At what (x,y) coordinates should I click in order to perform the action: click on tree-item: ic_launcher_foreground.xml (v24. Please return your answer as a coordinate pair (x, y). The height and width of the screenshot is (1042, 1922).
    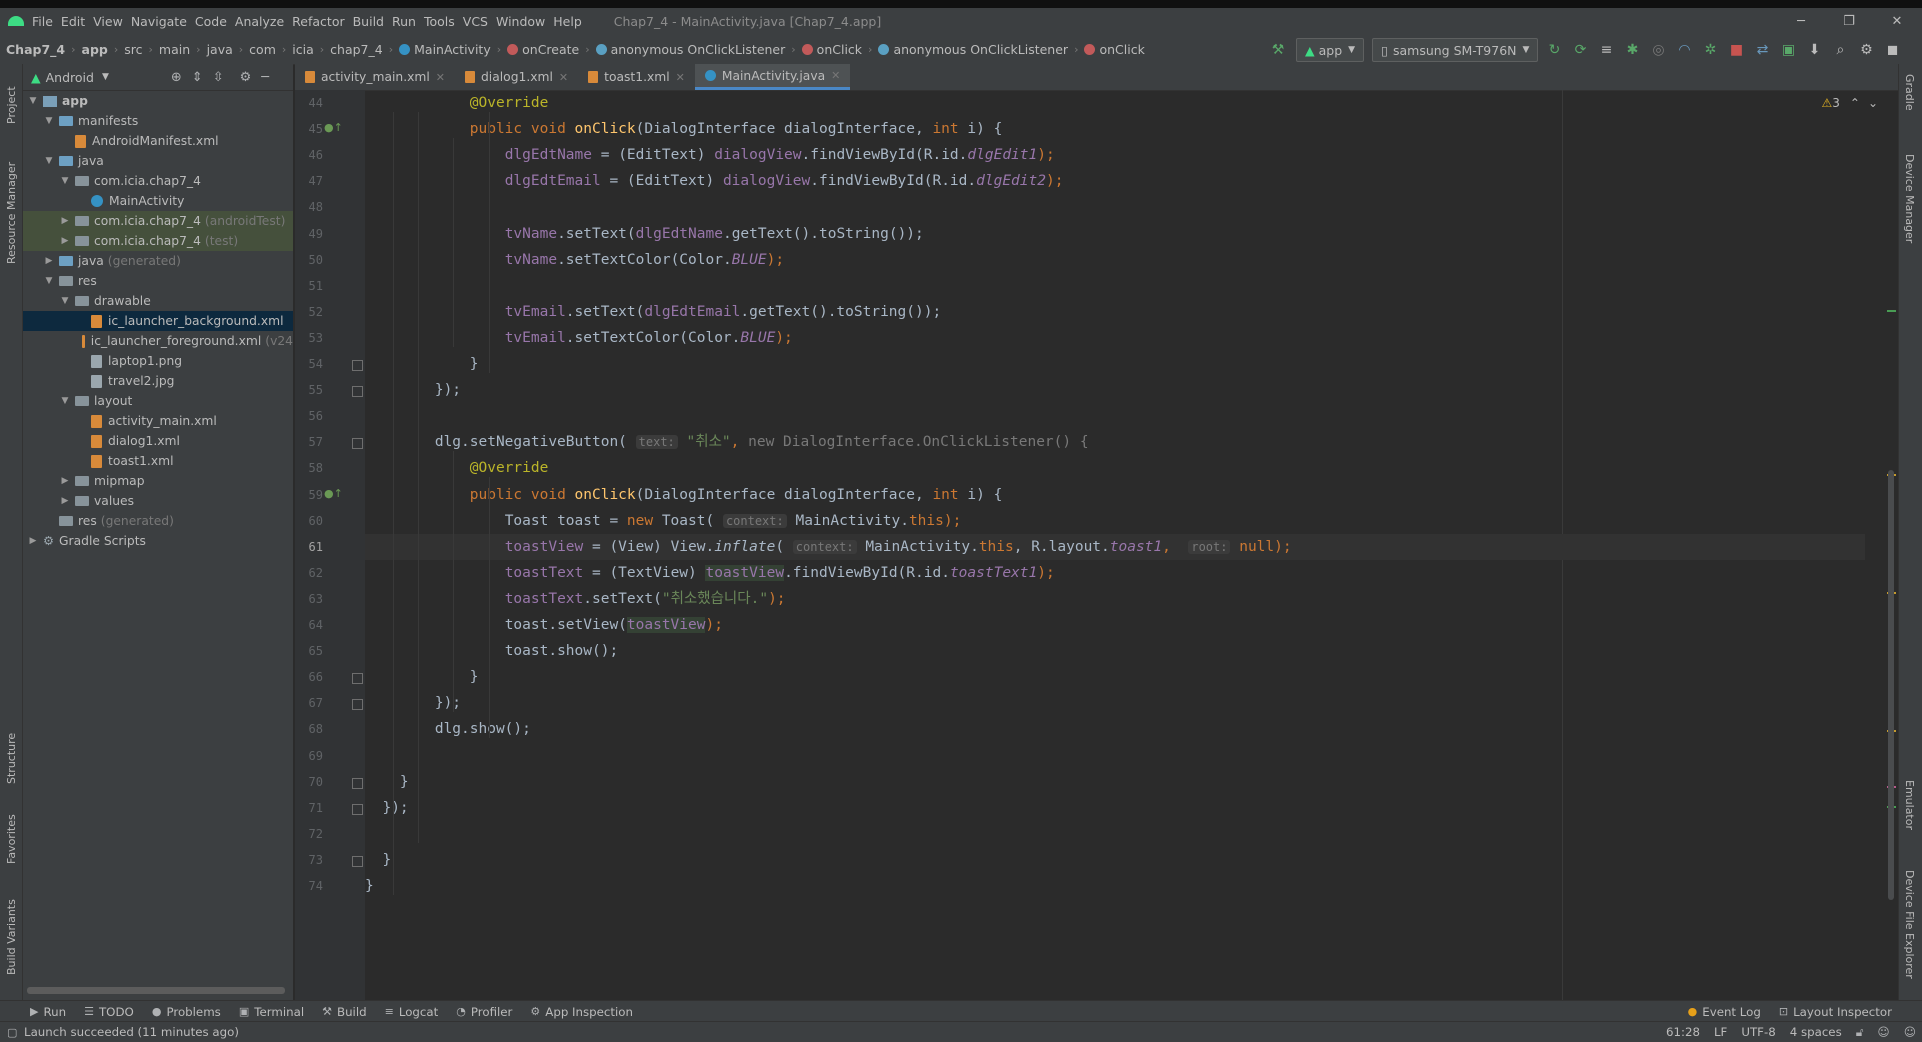
    Looking at the image, I should click on (158, 341).